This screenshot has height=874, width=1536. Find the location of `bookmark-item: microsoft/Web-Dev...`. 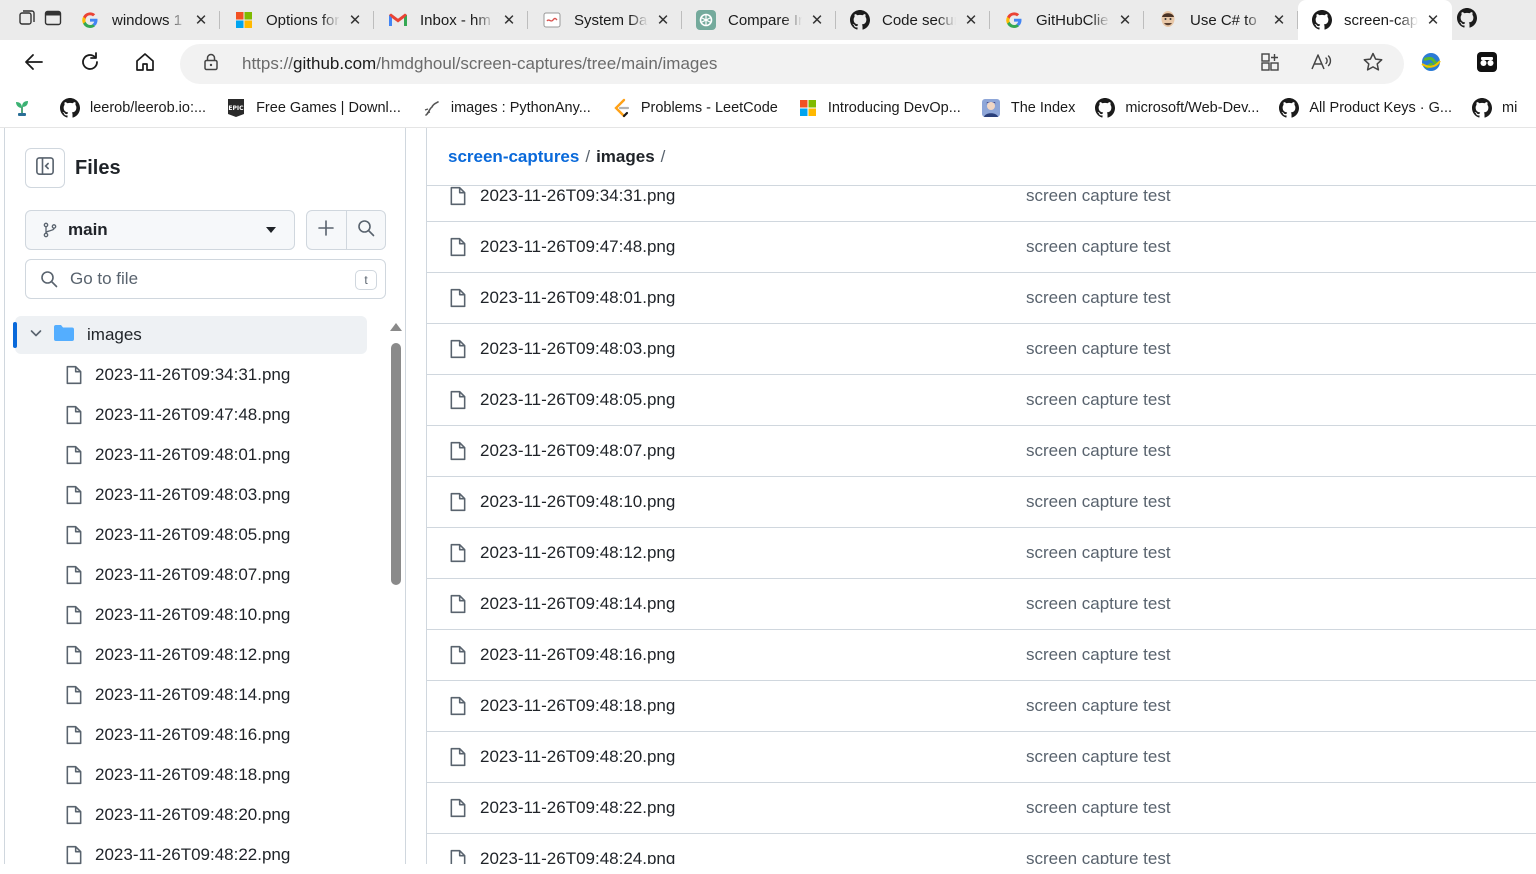

bookmark-item: microsoft/Web-Dev... is located at coordinates (1177, 107).